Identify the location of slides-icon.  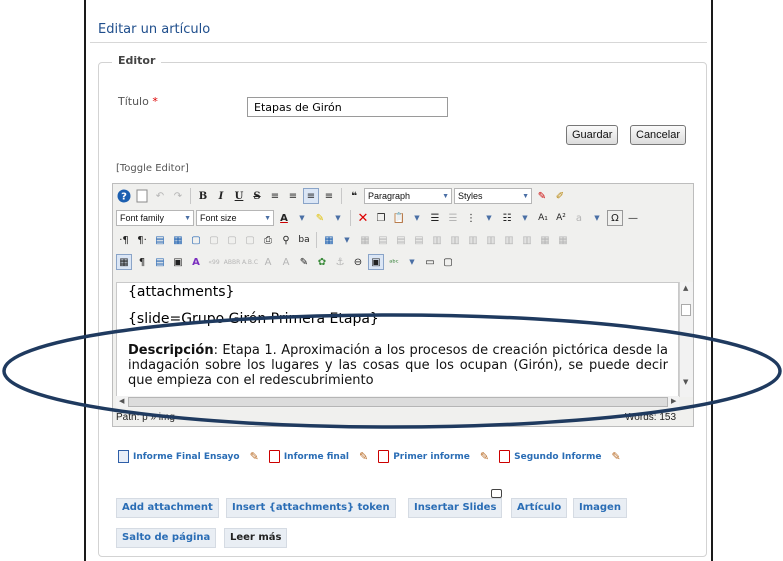
(496, 493).